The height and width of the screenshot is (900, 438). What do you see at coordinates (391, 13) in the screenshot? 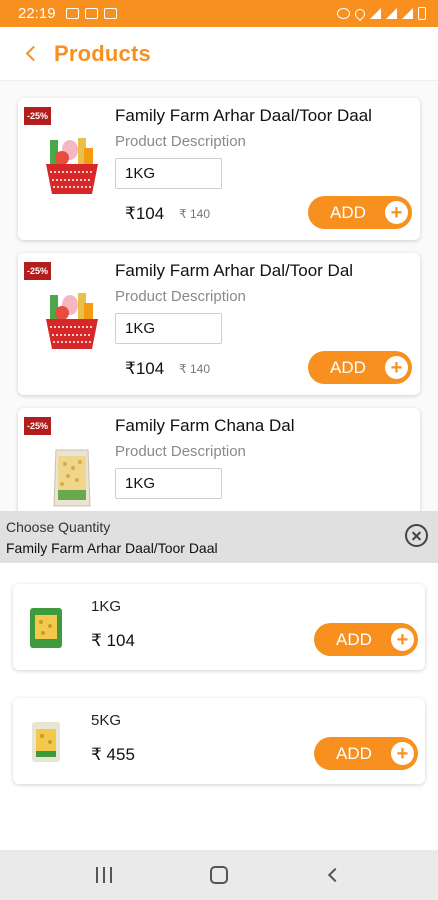
I see `signal-icon` at bounding box center [391, 13].